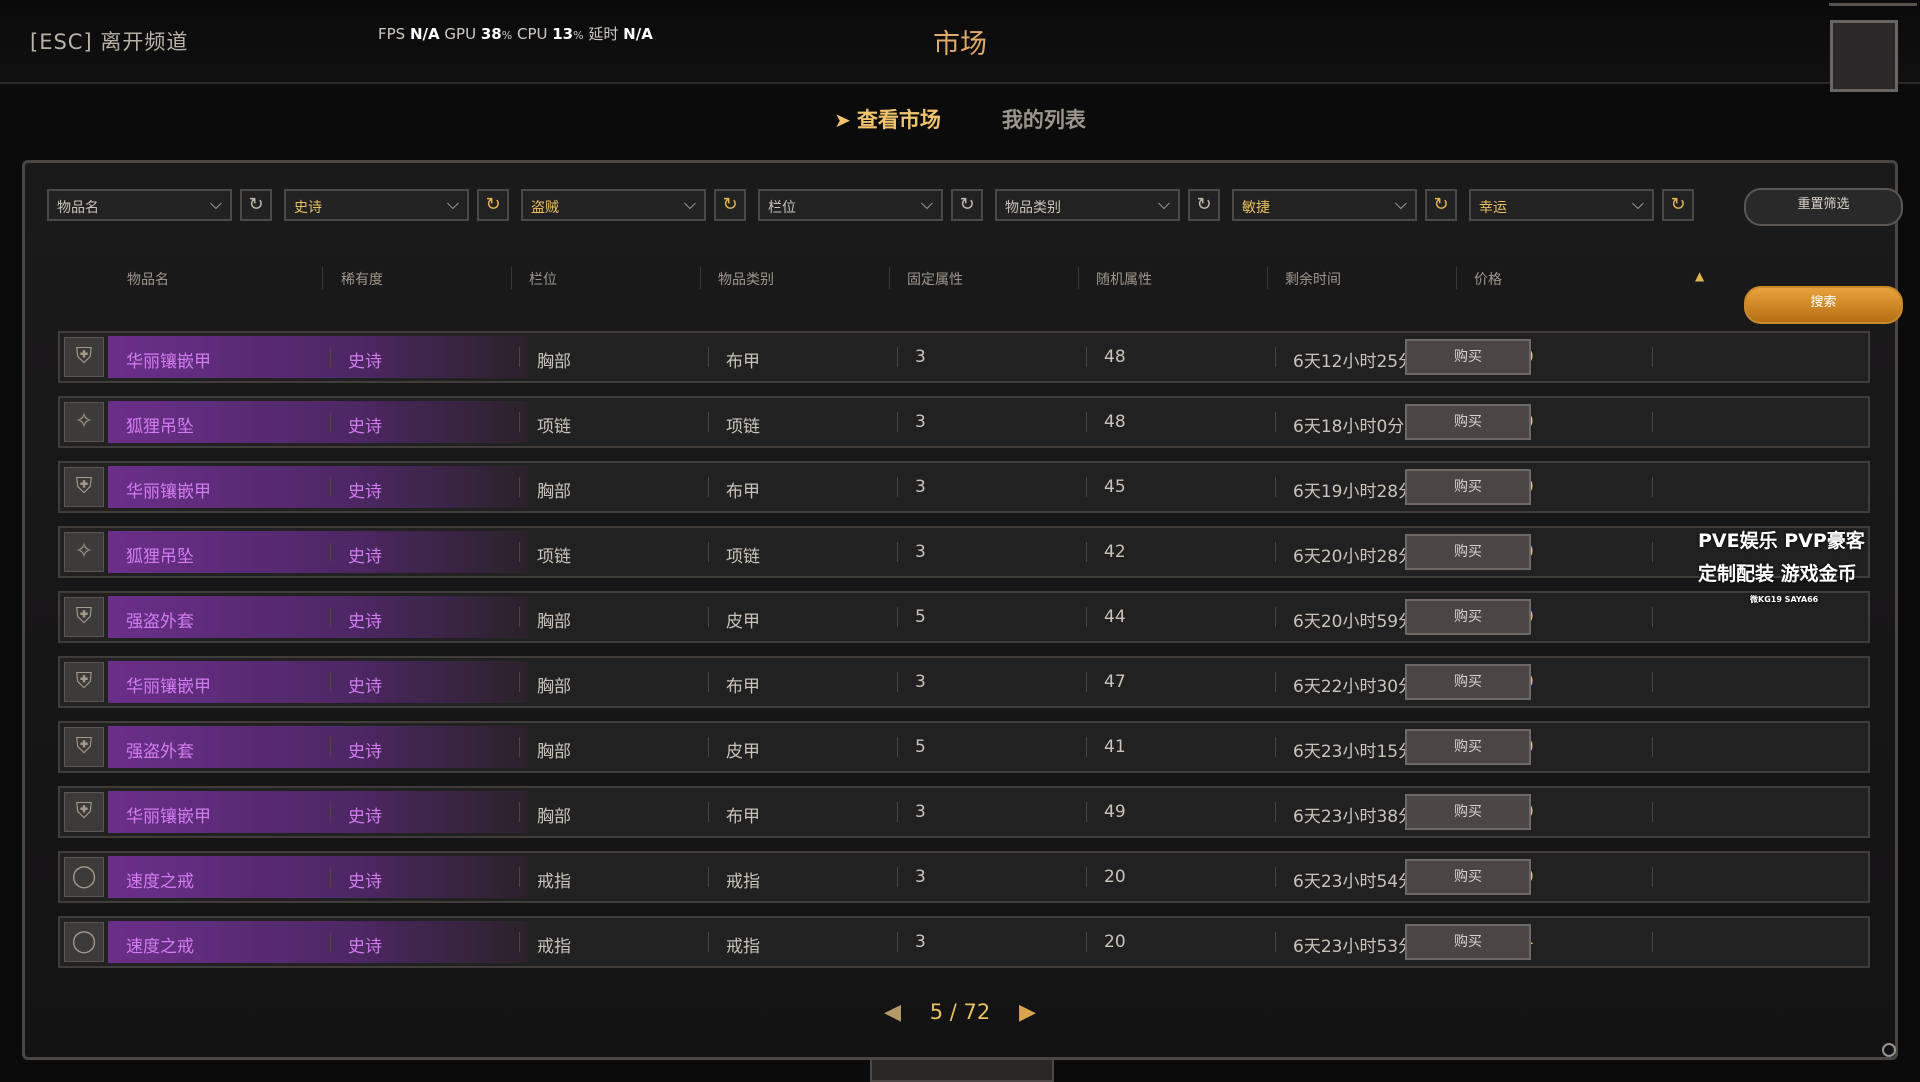 The width and height of the screenshot is (1920, 1082). Describe the element at coordinates (1115, 942) in the screenshot. I see `random-stat-cell: 20` at that location.